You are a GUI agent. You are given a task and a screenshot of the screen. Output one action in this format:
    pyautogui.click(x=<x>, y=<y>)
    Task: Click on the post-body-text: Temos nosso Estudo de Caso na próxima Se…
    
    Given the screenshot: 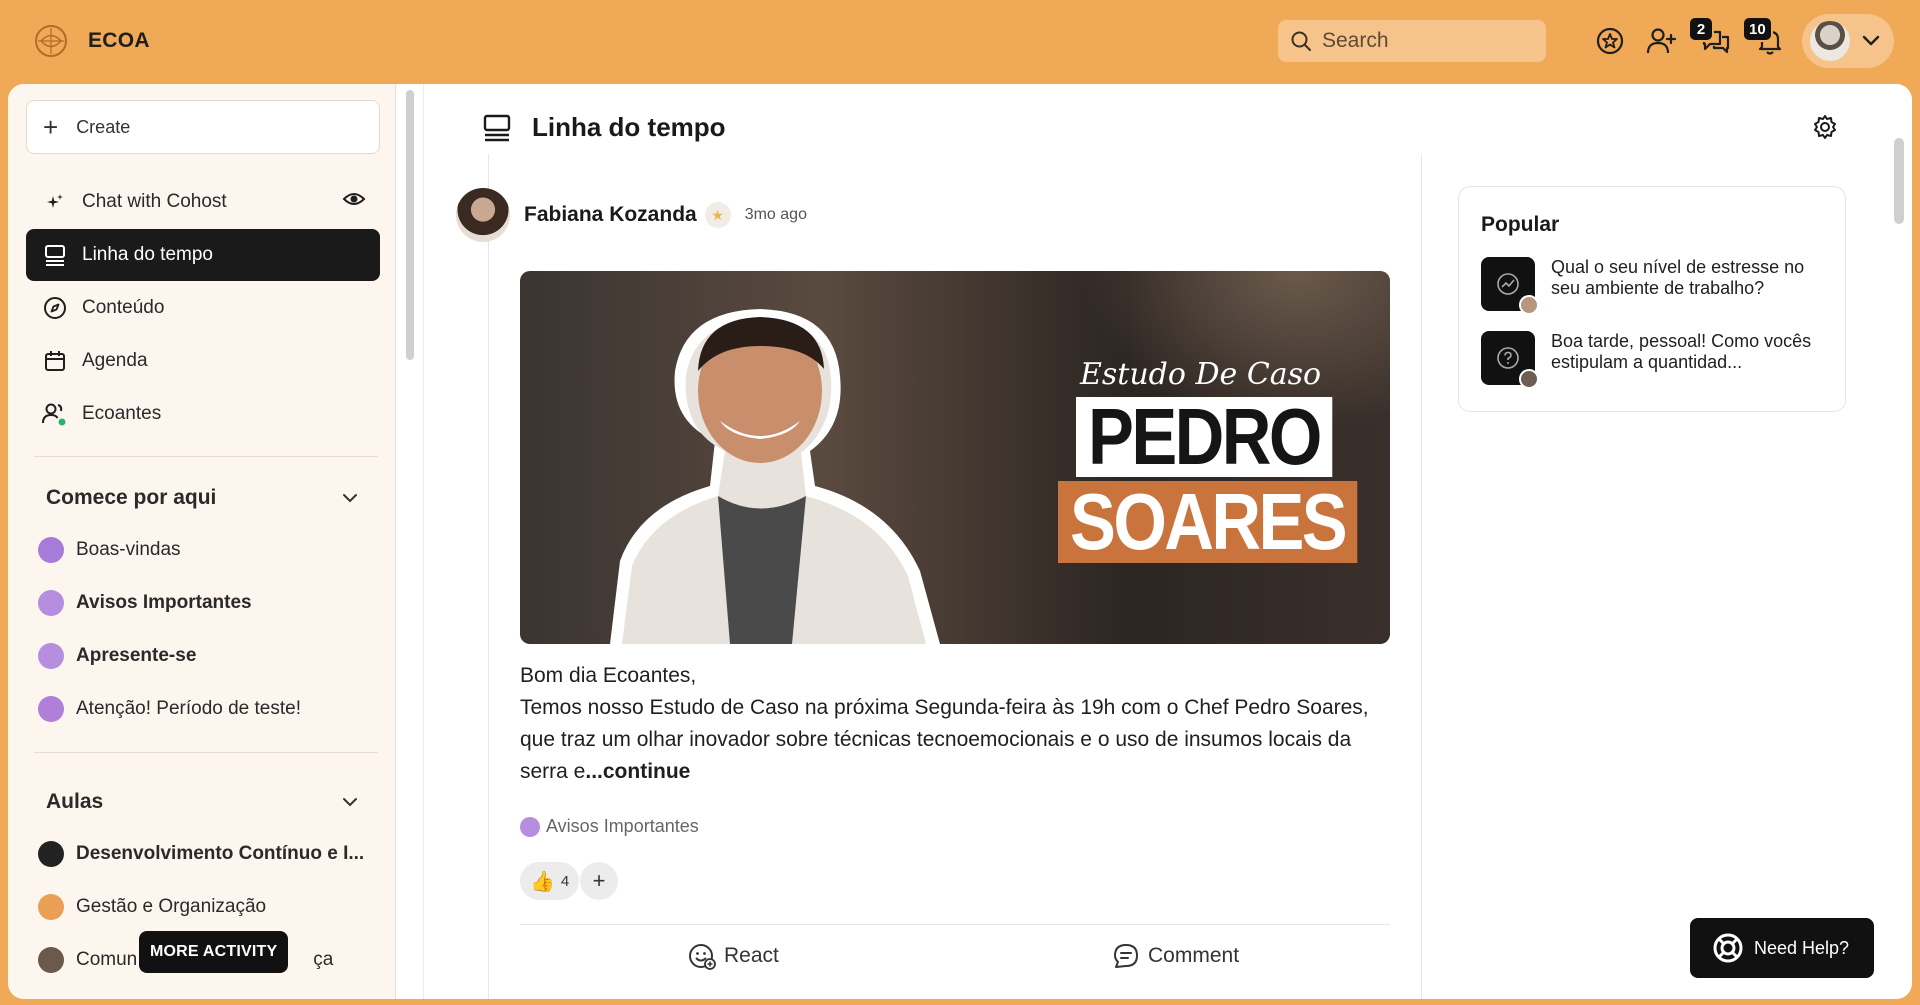 What is the action you would take?
    pyautogui.click(x=960, y=740)
    